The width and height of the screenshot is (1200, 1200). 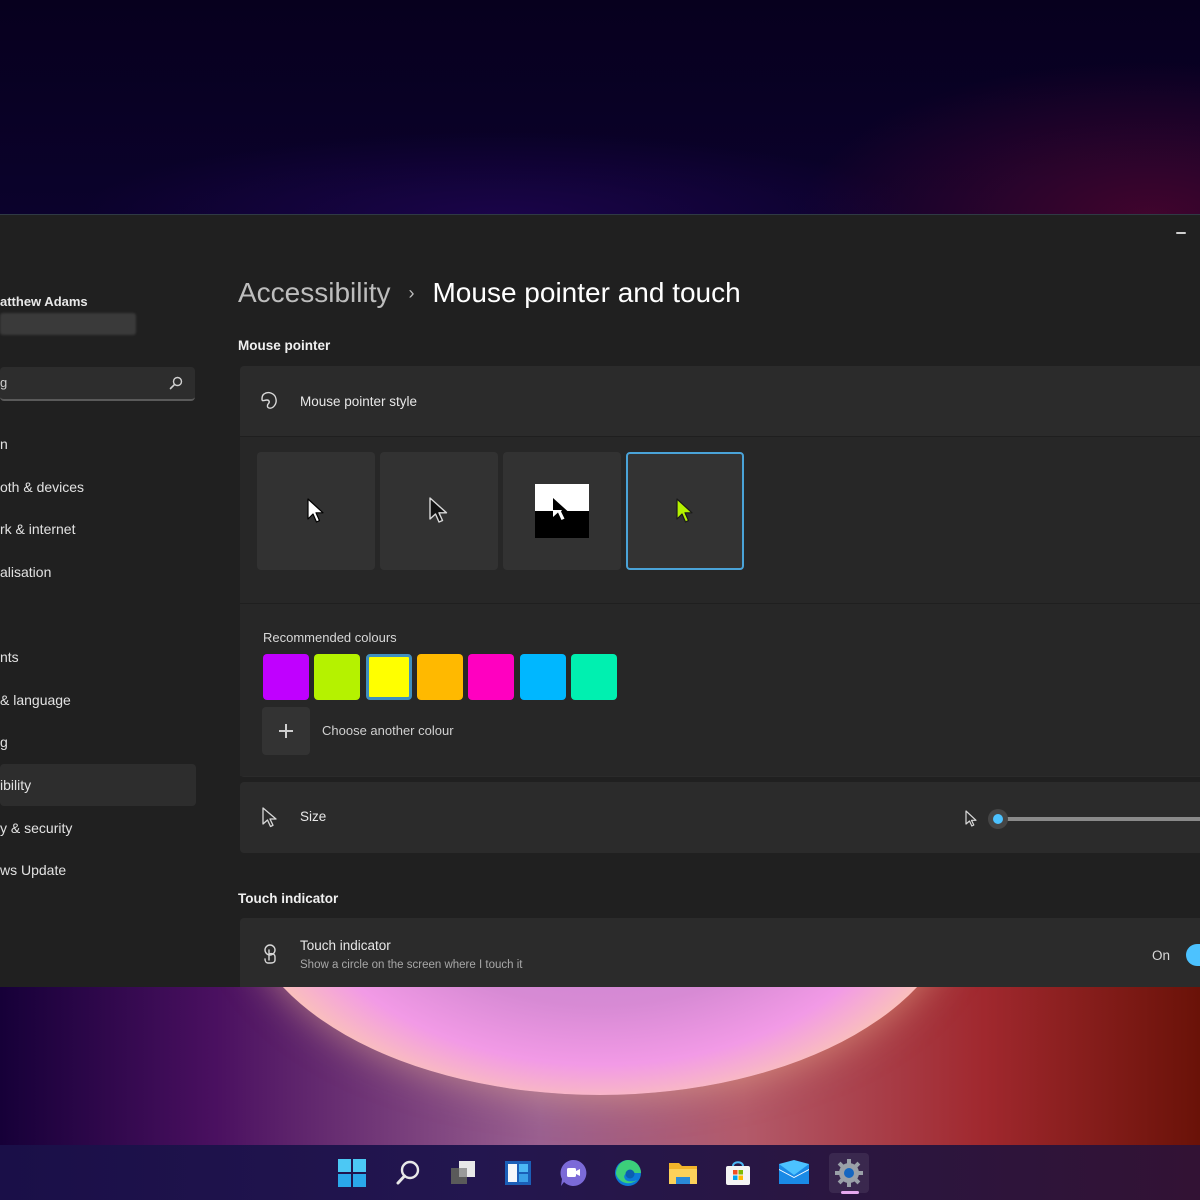 I want to click on sidebar-item-label: nts, so click(x=9, y=657).